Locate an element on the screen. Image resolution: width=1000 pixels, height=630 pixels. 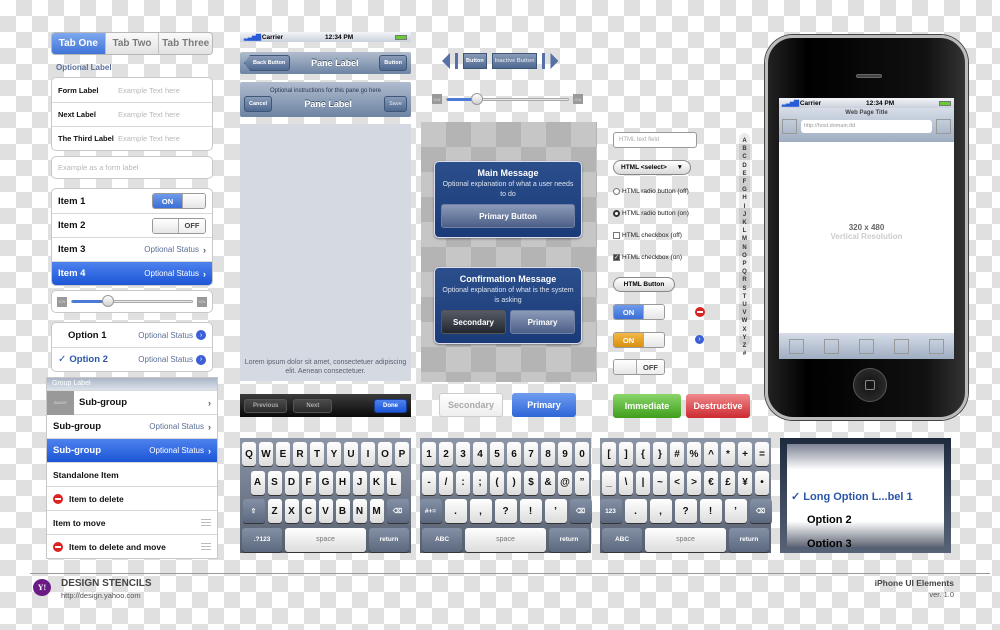
key: R is located at coordinates (300, 454).